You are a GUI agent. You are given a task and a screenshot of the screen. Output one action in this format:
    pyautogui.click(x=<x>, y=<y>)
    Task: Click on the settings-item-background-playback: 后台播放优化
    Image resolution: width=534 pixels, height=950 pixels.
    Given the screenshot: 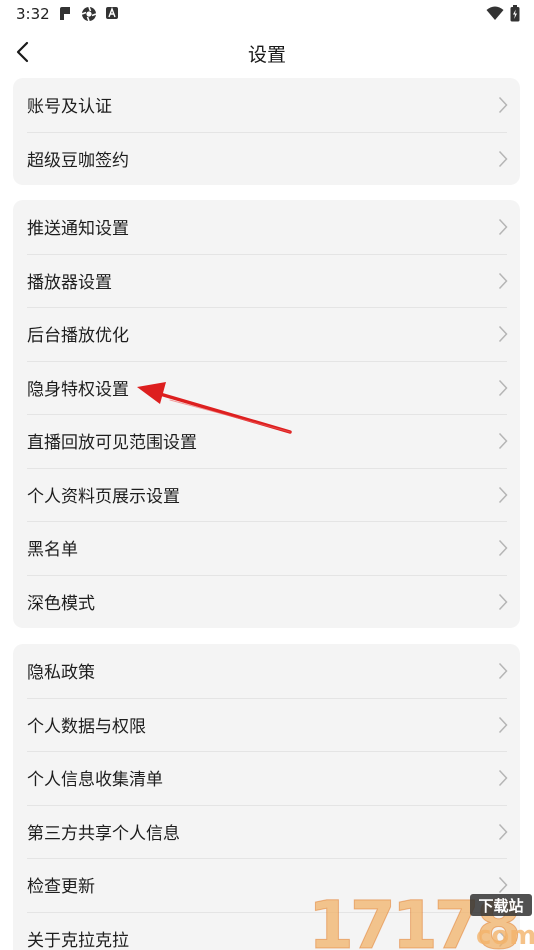 What is the action you would take?
    pyautogui.click(x=266, y=334)
    